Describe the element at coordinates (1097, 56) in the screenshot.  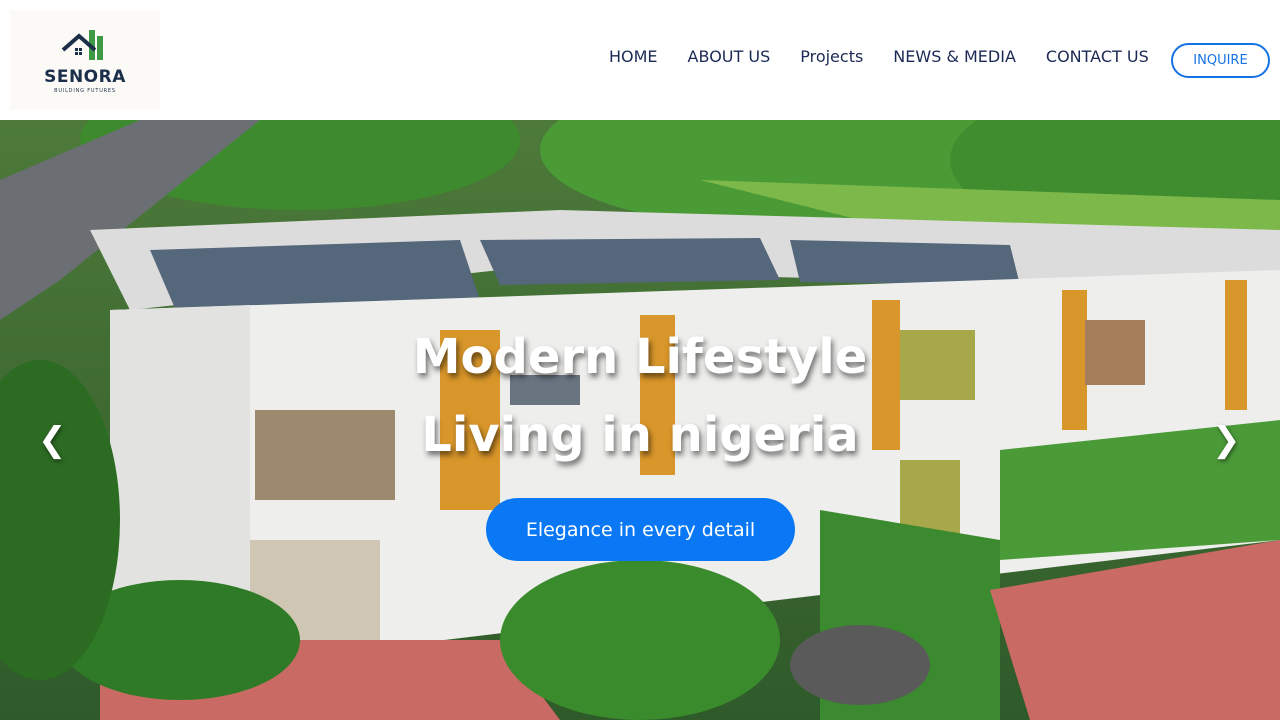
I see `nav-item-contact-us: CONTACT US` at that location.